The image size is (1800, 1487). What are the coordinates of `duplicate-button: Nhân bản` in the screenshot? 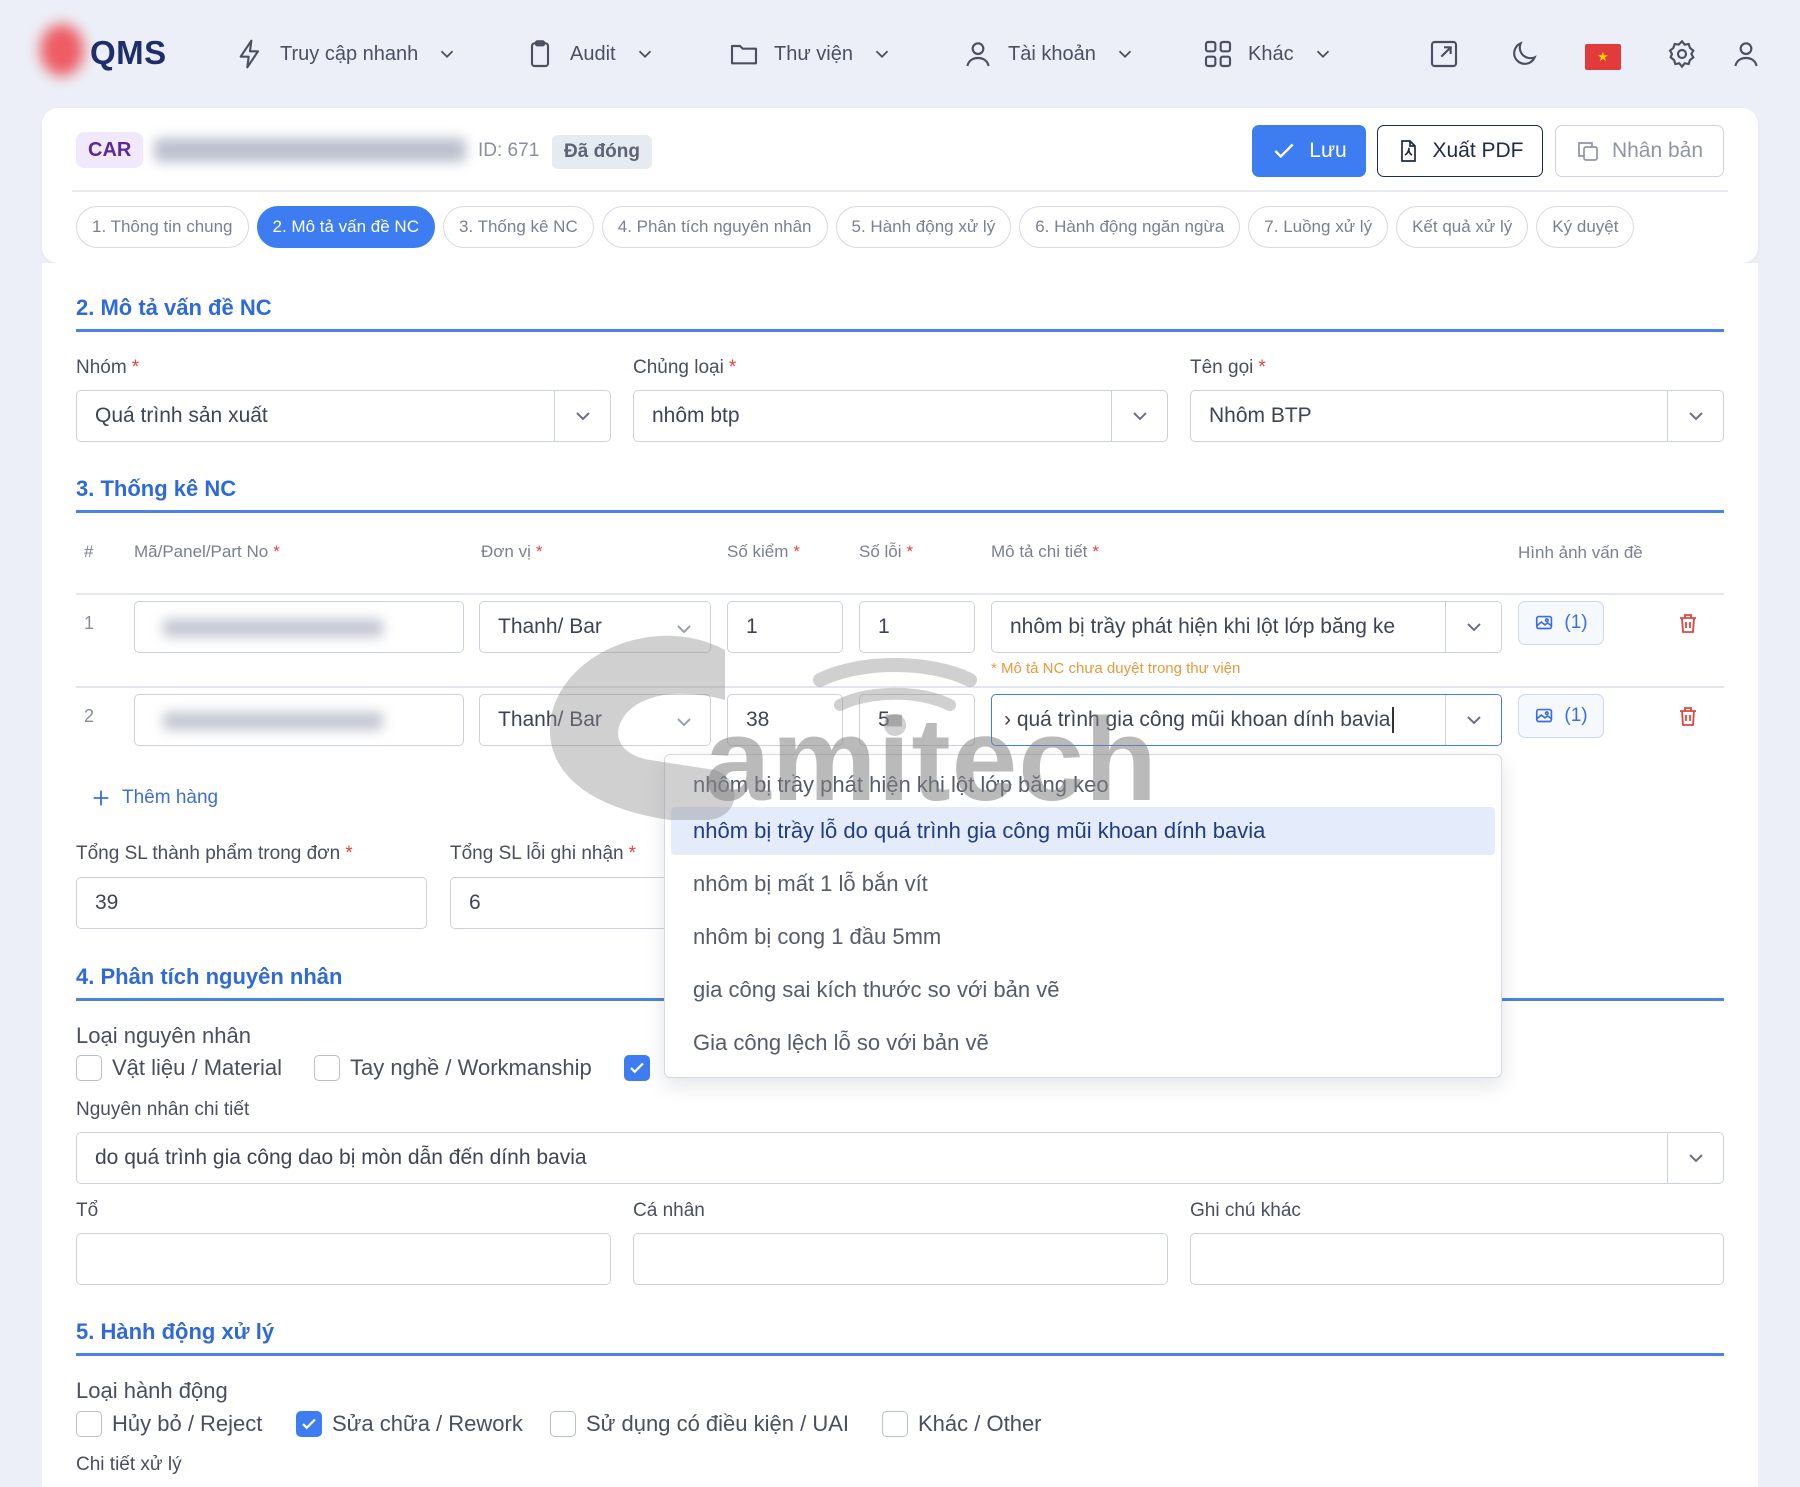 It's located at (1639, 151).